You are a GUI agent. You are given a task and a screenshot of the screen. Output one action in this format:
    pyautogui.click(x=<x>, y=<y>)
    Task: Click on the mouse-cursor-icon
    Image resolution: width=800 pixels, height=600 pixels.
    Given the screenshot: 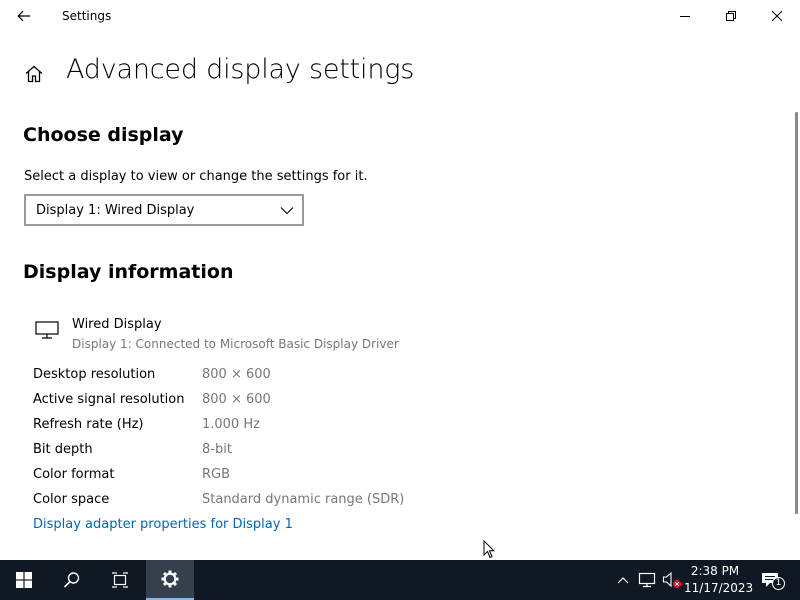 What is the action you would take?
    pyautogui.click(x=489, y=549)
    